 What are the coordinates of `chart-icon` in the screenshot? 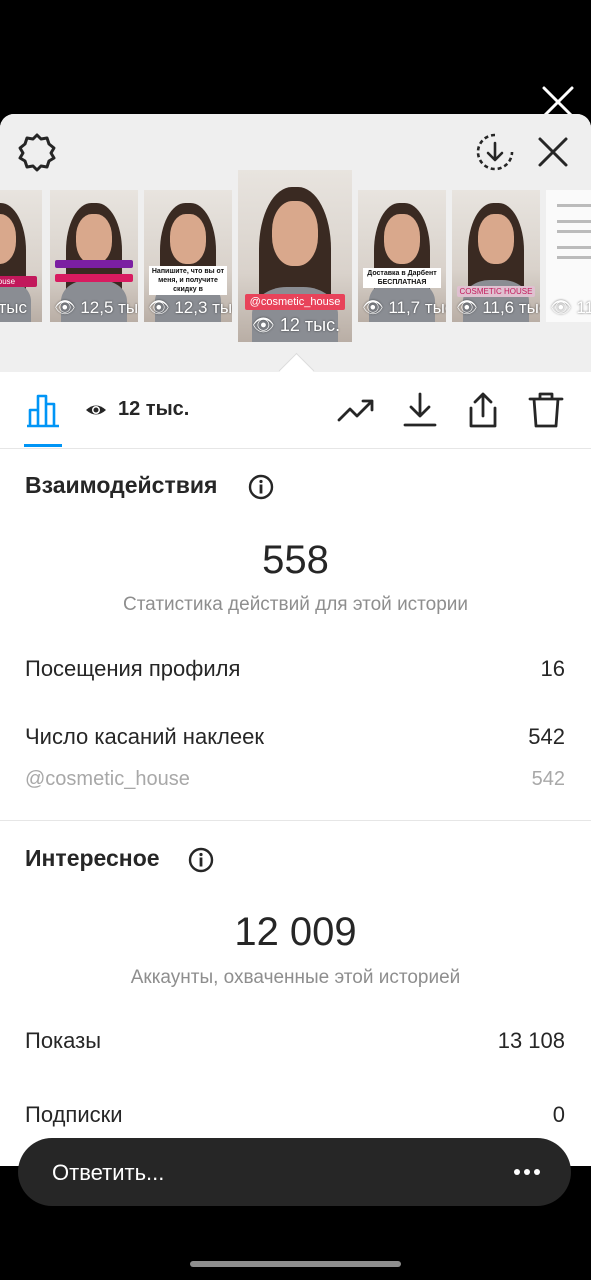 It's located at (43, 410).